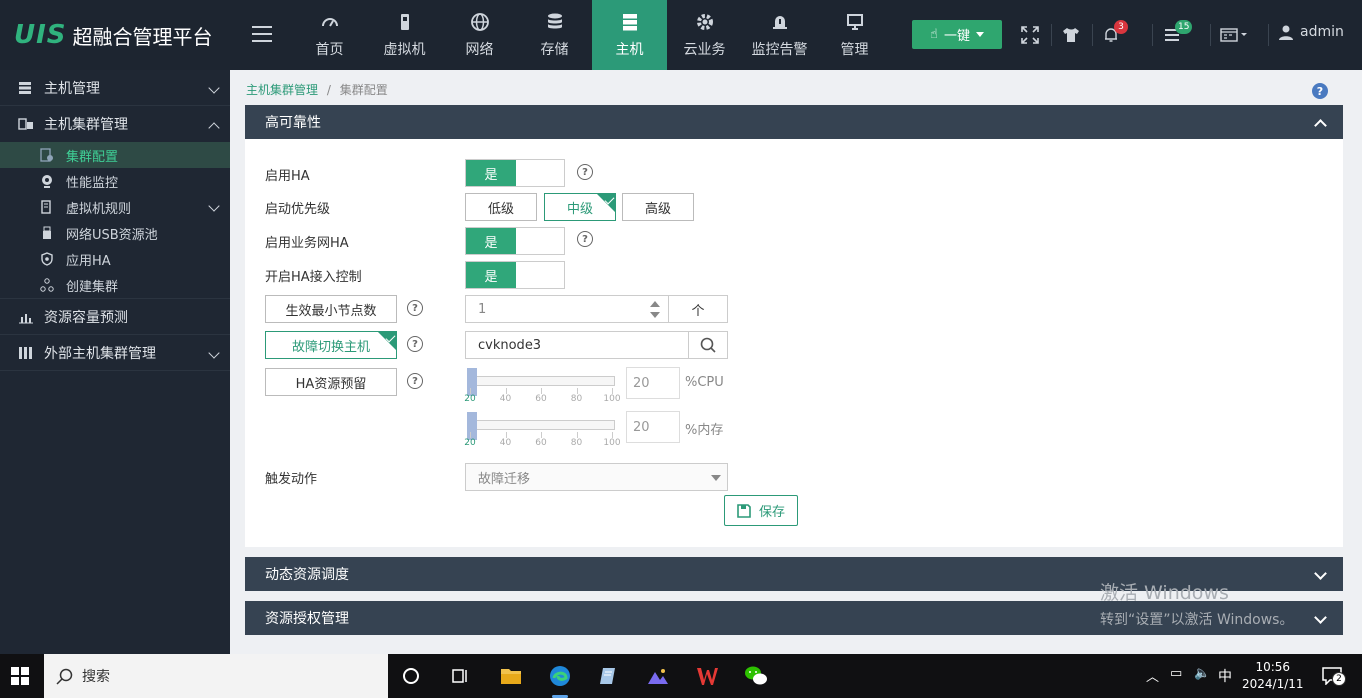 This screenshot has width=1362, height=698. Describe the element at coordinates (1176, 673) in the screenshot. I see `network-icon: ▭` at that location.